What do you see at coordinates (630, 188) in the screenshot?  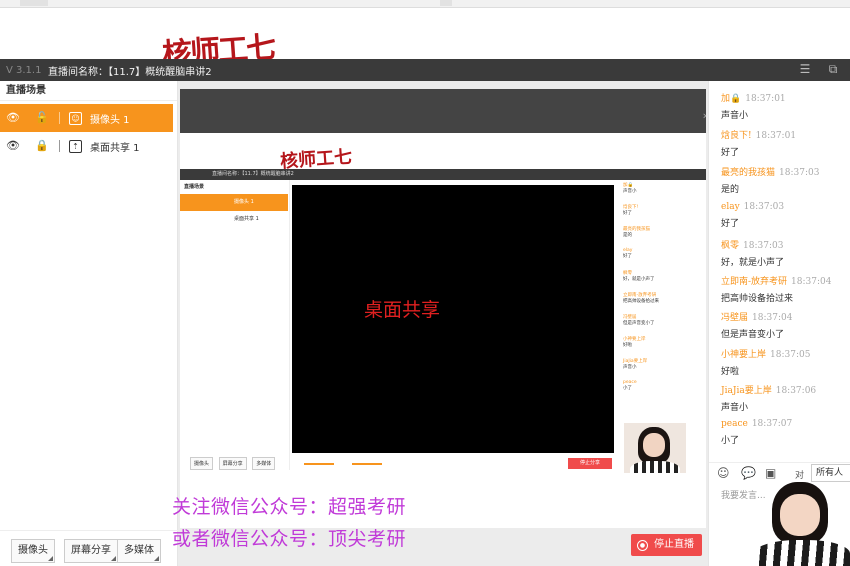 I see `nested-chat-msg: 加🔒 声音小` at bounding box center [630, 188].